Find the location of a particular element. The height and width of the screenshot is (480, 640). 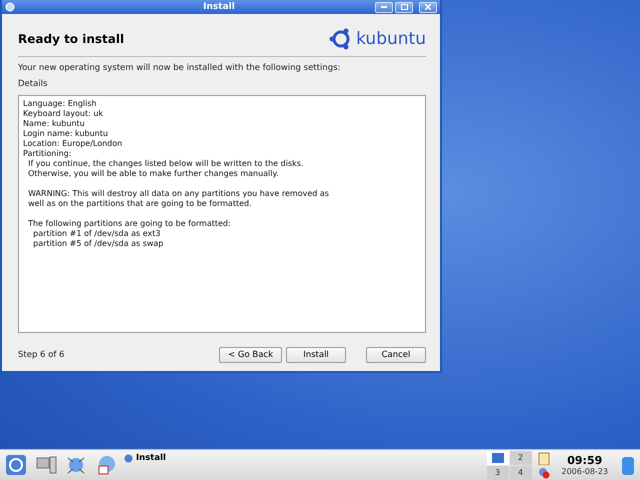

desktop-pager-cell: 3 is located at coordinates (497, 473).